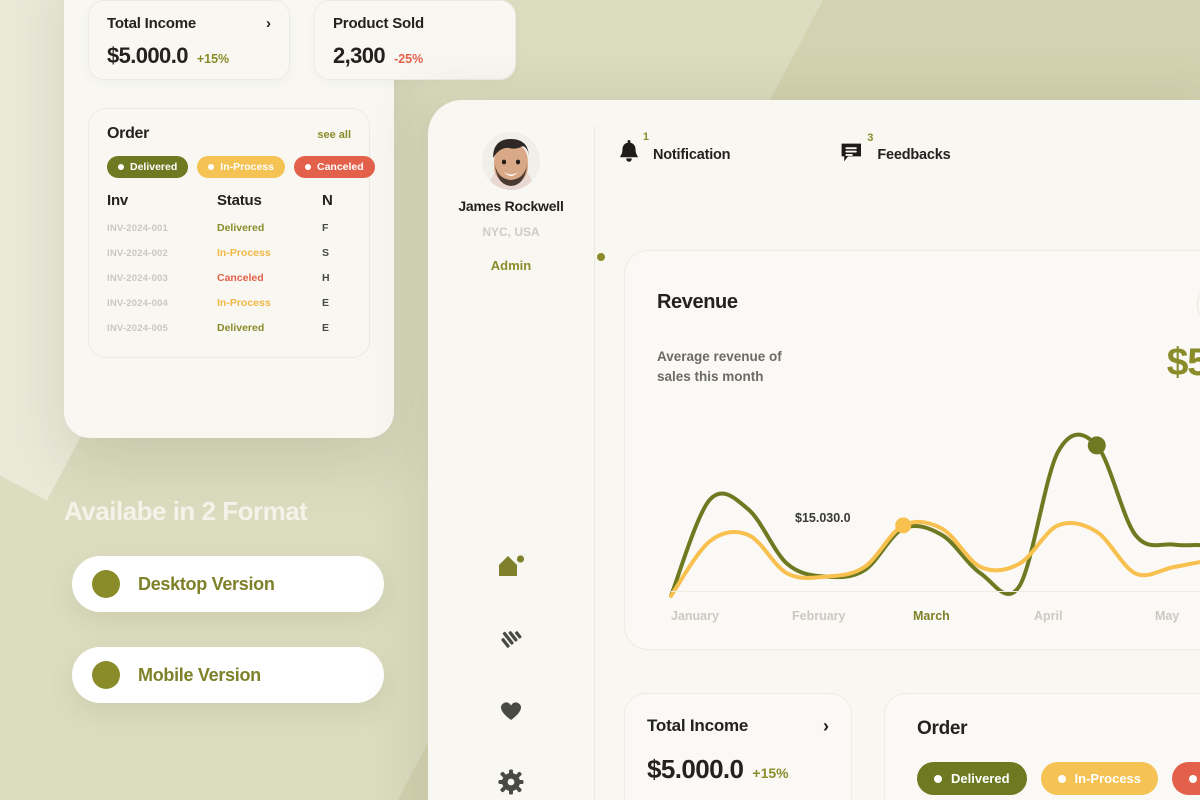 The width and height of the screenshot is (1200, 800). I want to click on chart-canvas, so click(934, 515).